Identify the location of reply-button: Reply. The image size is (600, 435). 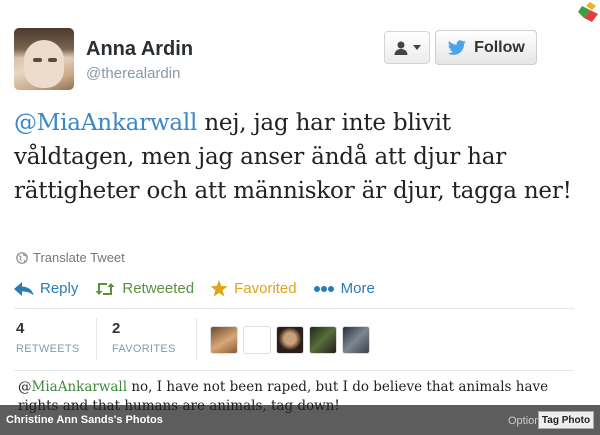
(46, 288).